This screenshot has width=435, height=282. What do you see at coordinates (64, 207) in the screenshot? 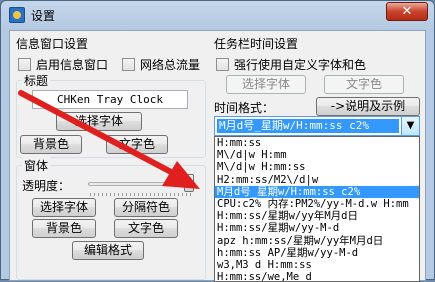
I see `form-select-font-button: 选择字体` at bounding box center [64, 207].